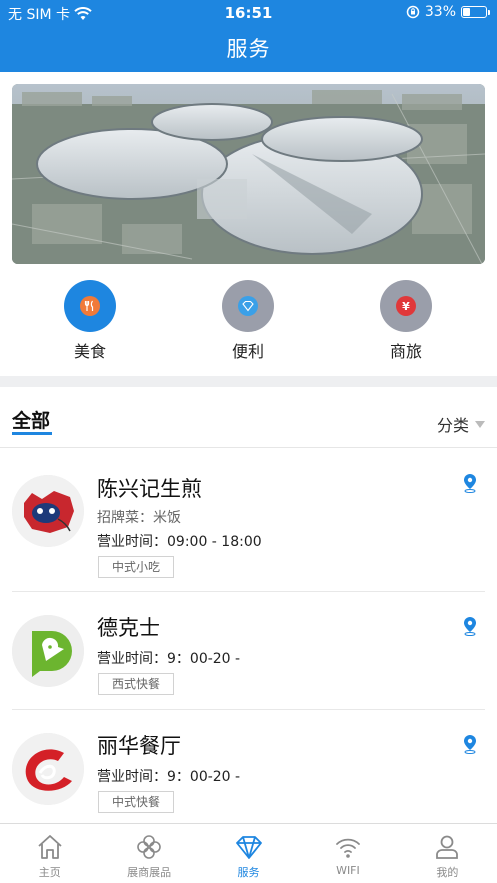 The image size is (497, 883). What do you see at coordinates (248, 49) in the screenshot?
I see `page-title: 服务` at bounding box center [248, 49].